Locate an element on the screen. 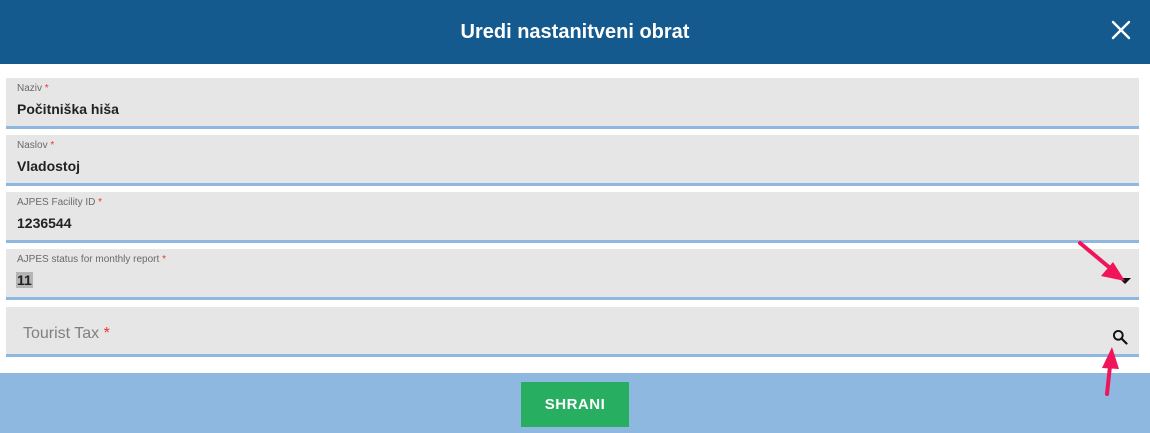 This screenshot has width=1150, height=433. ajpes-facility-id-value: 1236544 is located at coordinates (44, 223).